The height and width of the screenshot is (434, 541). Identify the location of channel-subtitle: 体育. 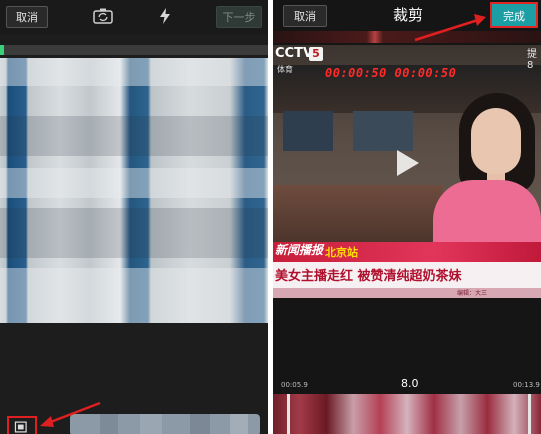
(285, 69).